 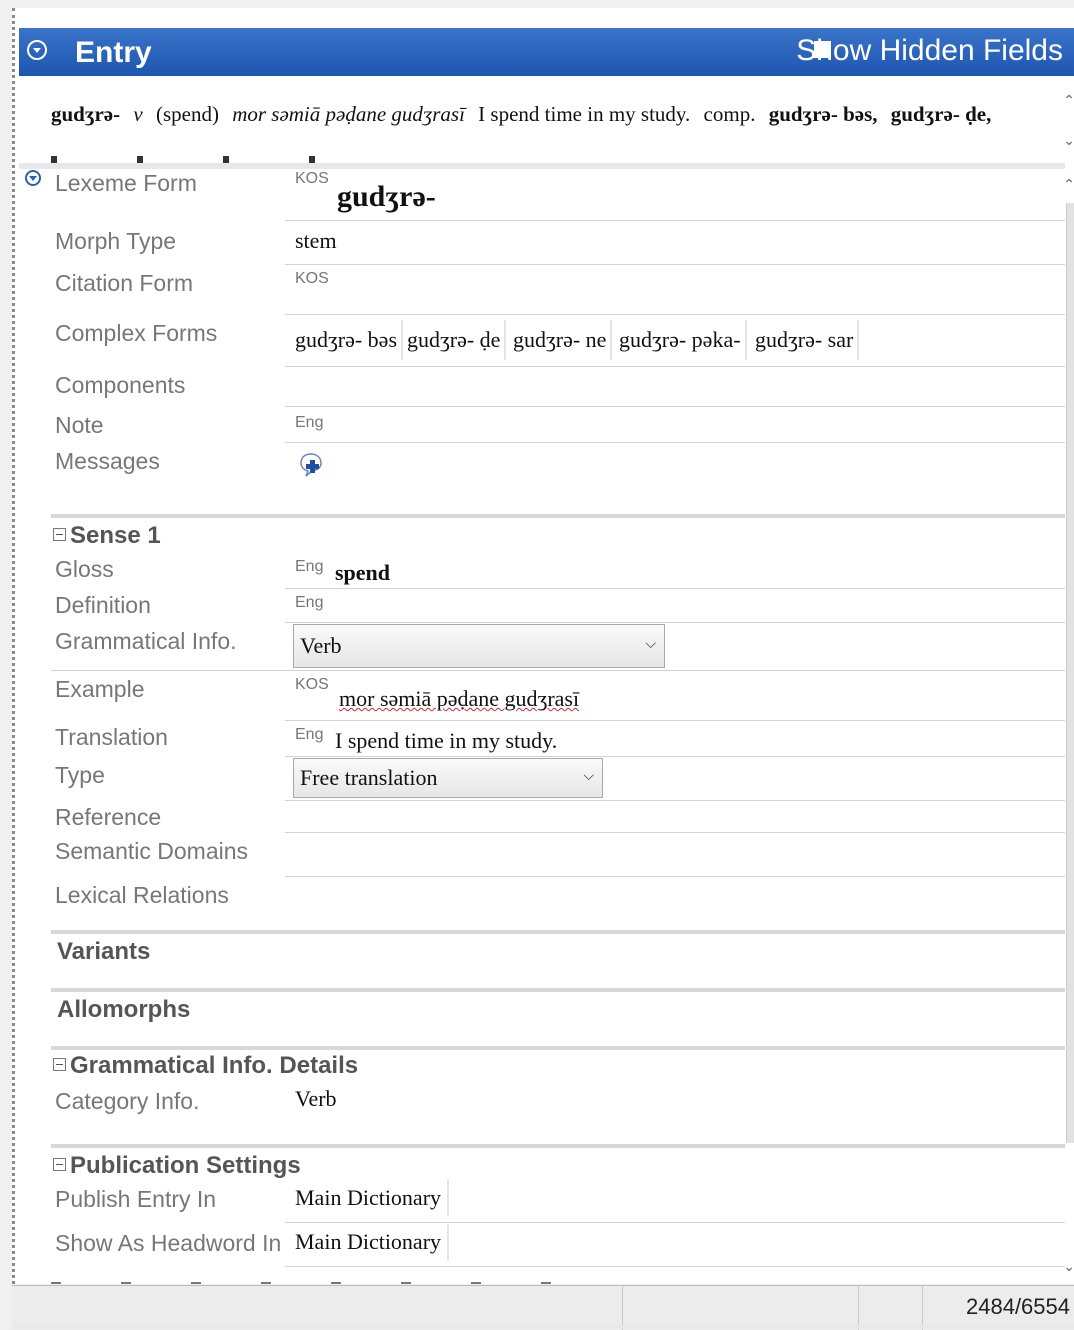 I want to click on complex-form-item: gudʒrə- sar, so click(x=805, y=340).